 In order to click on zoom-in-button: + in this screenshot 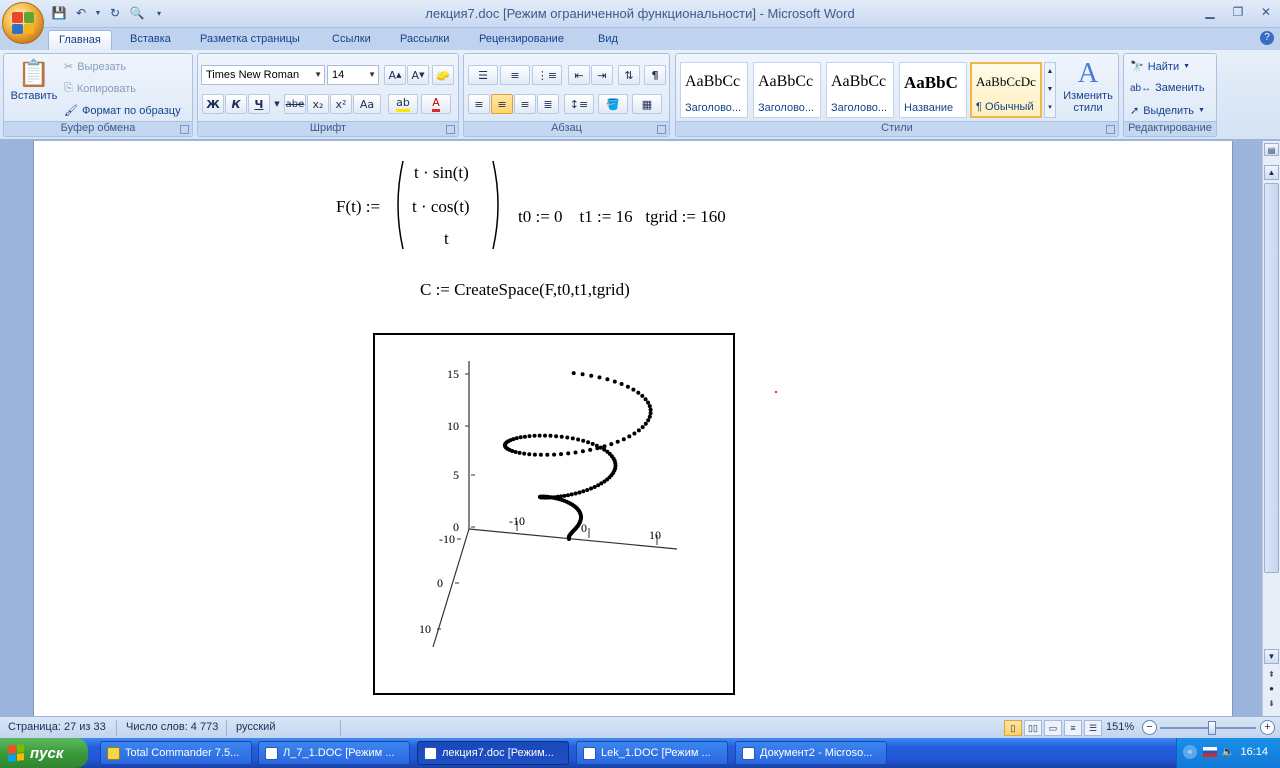, I will do `click(1267, 727)`.